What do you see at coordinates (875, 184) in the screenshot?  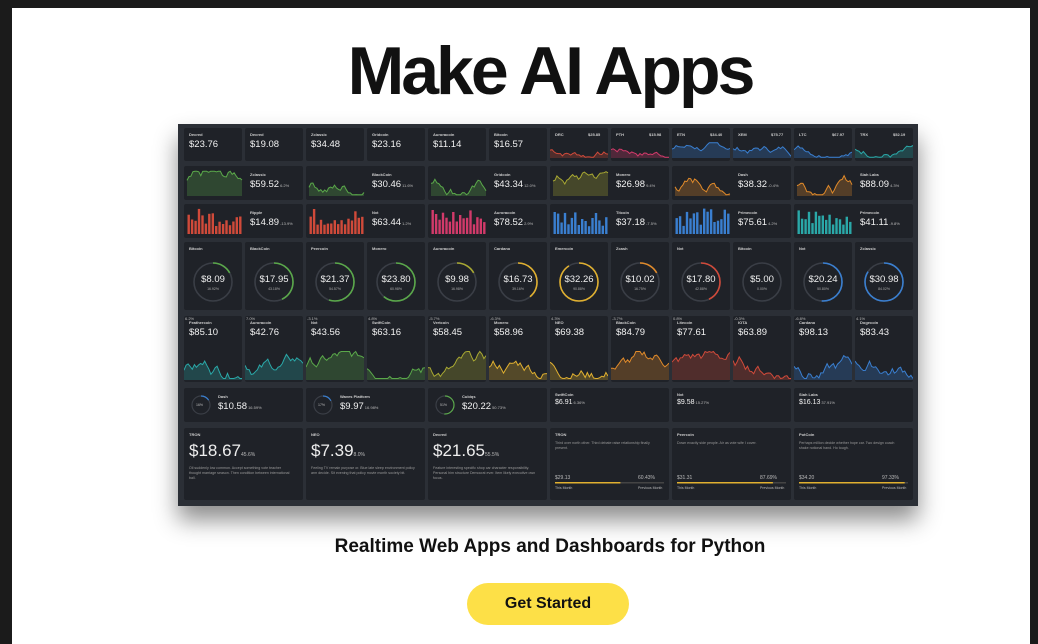 I see `ticker-price-value: $88.09` at bounding box center [875, 184].